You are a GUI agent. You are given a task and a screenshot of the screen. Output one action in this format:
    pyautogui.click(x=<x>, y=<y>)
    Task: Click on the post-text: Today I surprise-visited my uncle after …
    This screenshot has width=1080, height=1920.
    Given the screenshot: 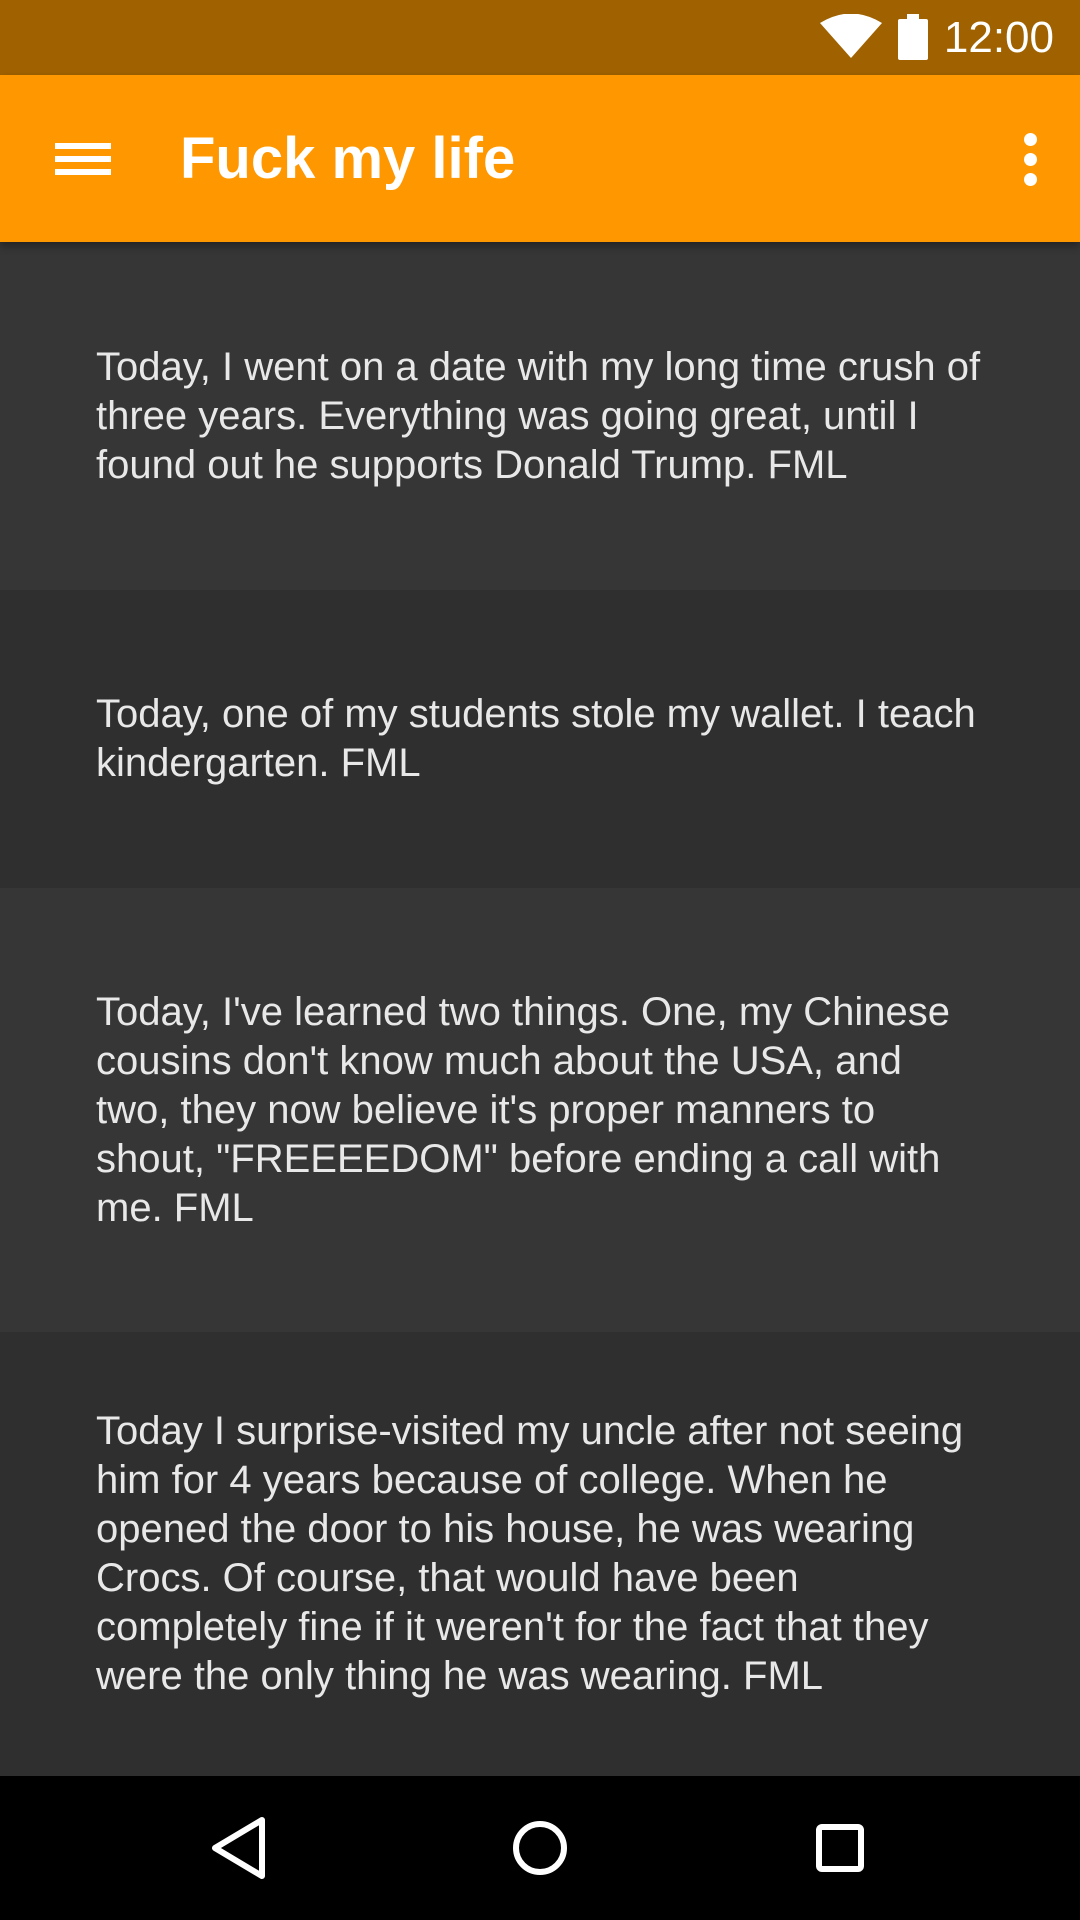 What is the action you would take?
    pyautogui.click(x=530, y=1553)
    